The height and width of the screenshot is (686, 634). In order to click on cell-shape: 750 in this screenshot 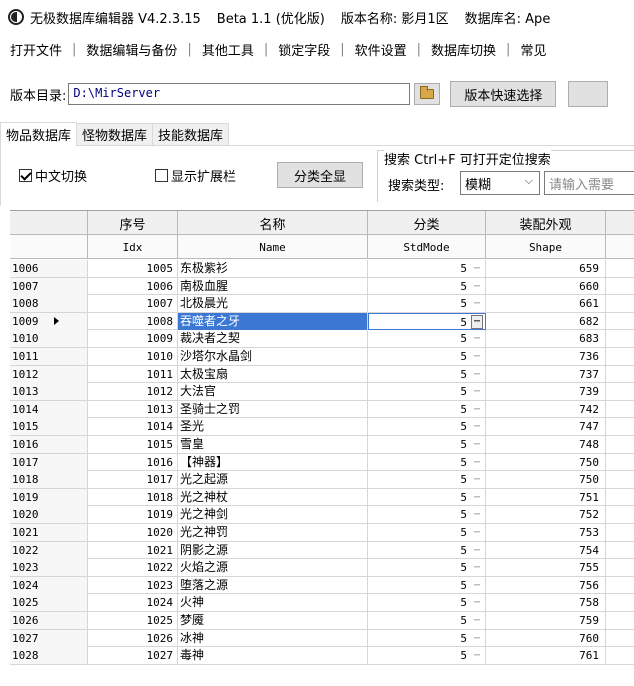, I will do `click(546, 480)`.